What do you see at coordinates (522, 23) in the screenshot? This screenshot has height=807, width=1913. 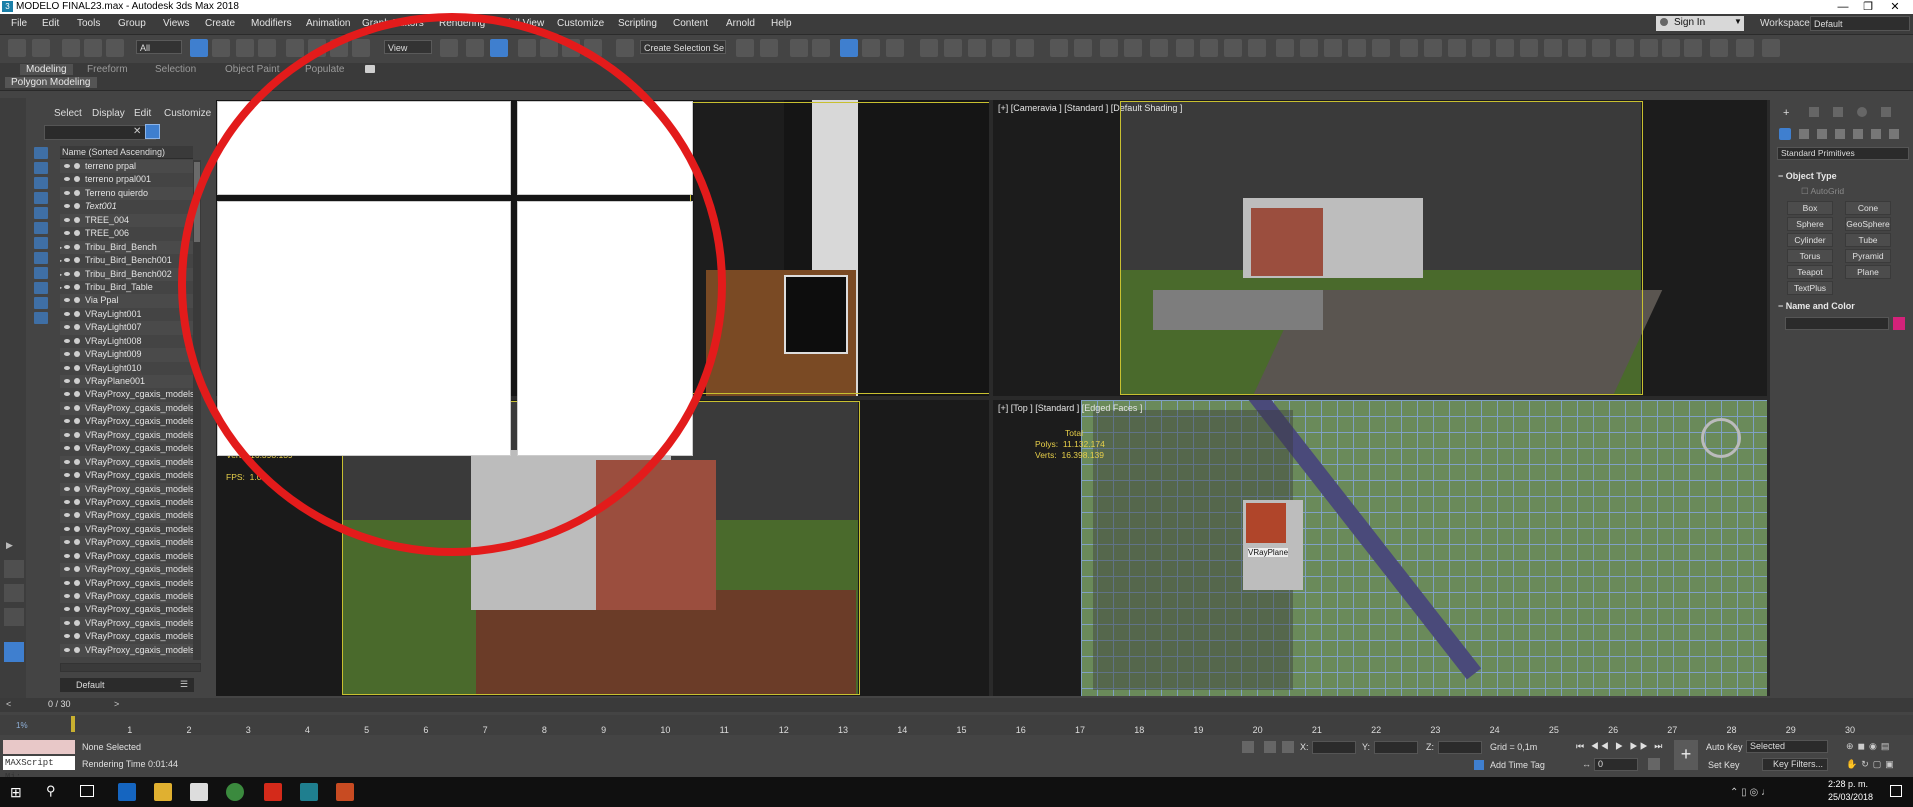 I see `menu-civil-view: Civil View` at bounding box center [522, 23].